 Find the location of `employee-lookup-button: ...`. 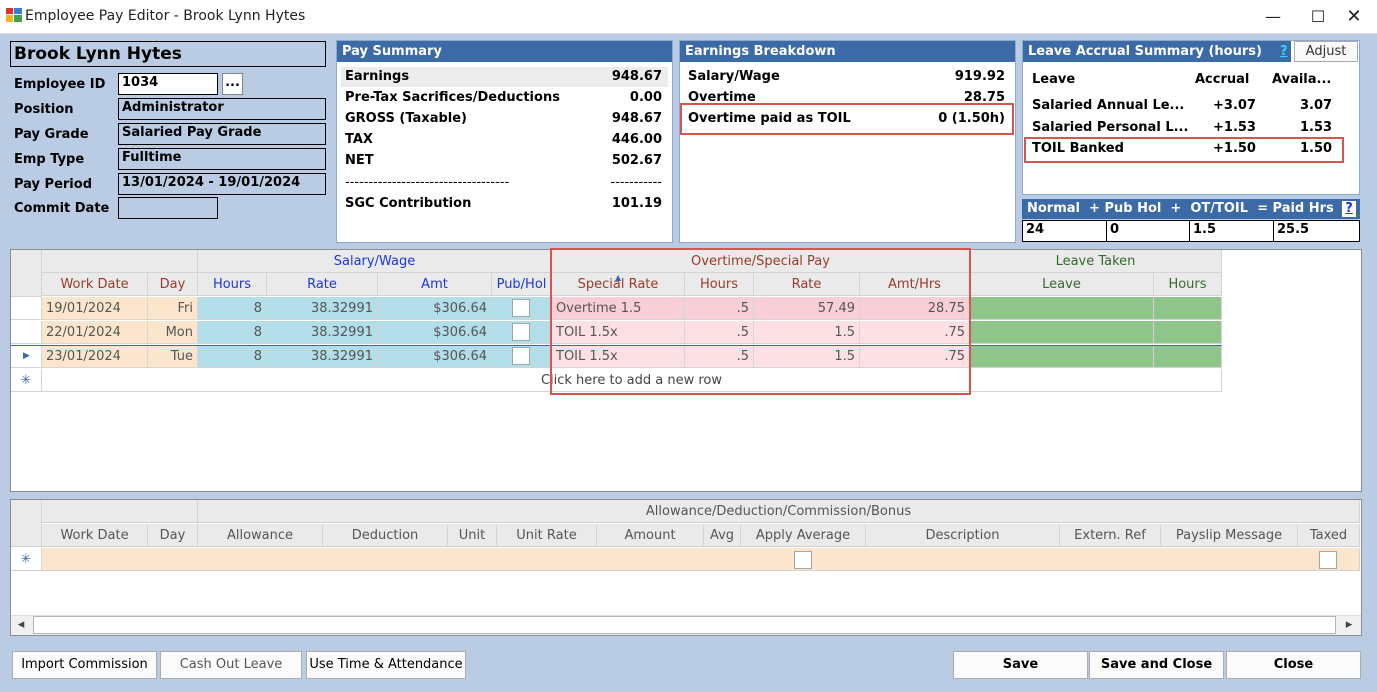

employee-lookup-button: ... is located at coordinates (232, 84).